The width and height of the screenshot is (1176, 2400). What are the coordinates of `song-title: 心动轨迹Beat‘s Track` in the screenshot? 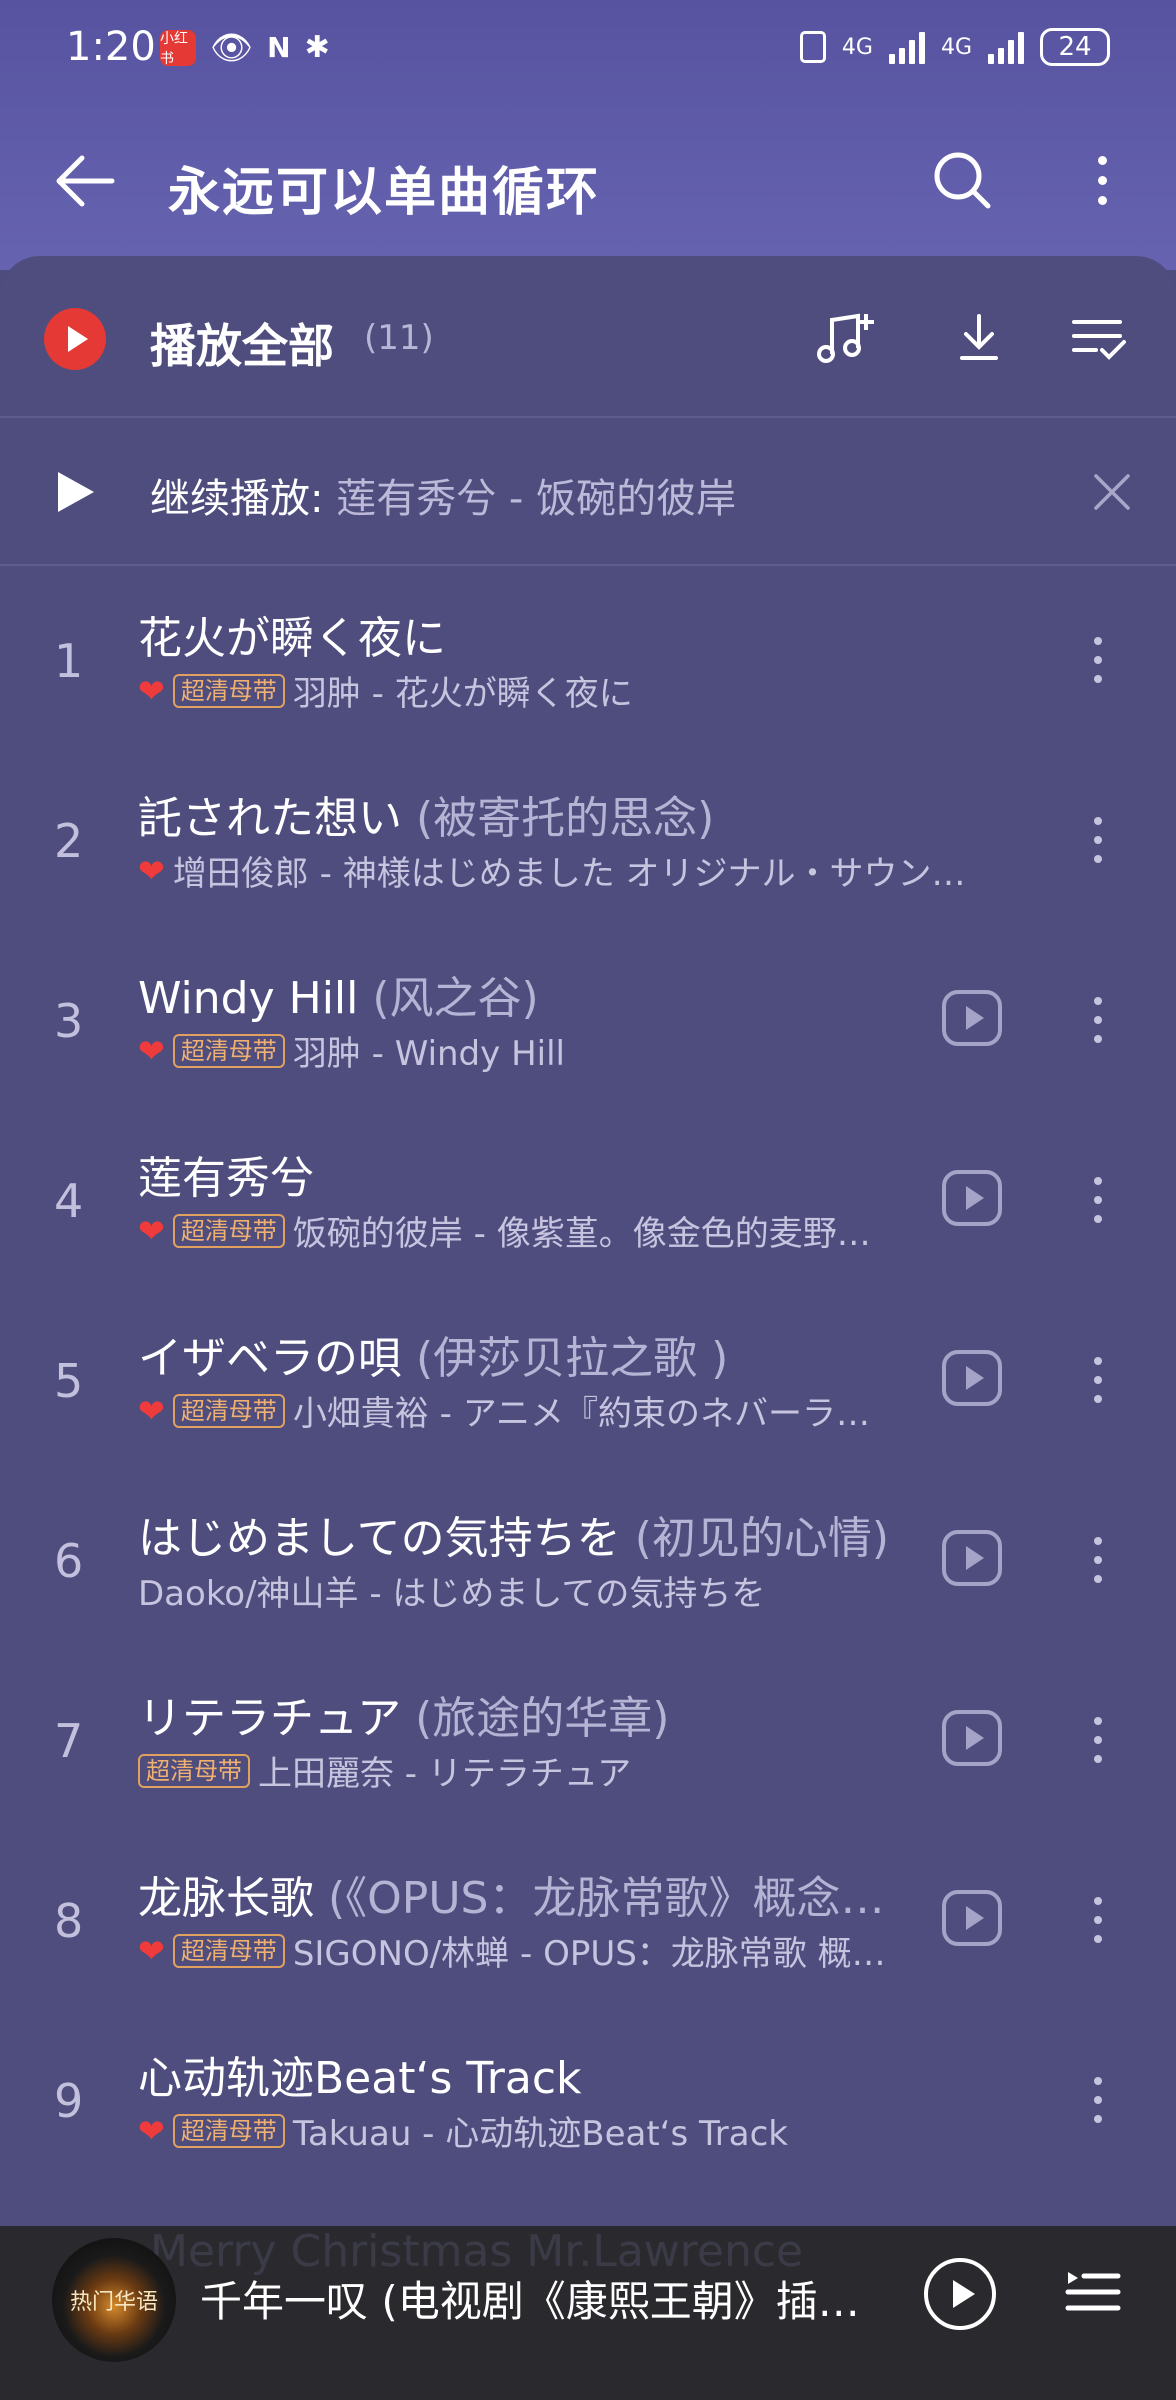 It's located at (360, 2074).